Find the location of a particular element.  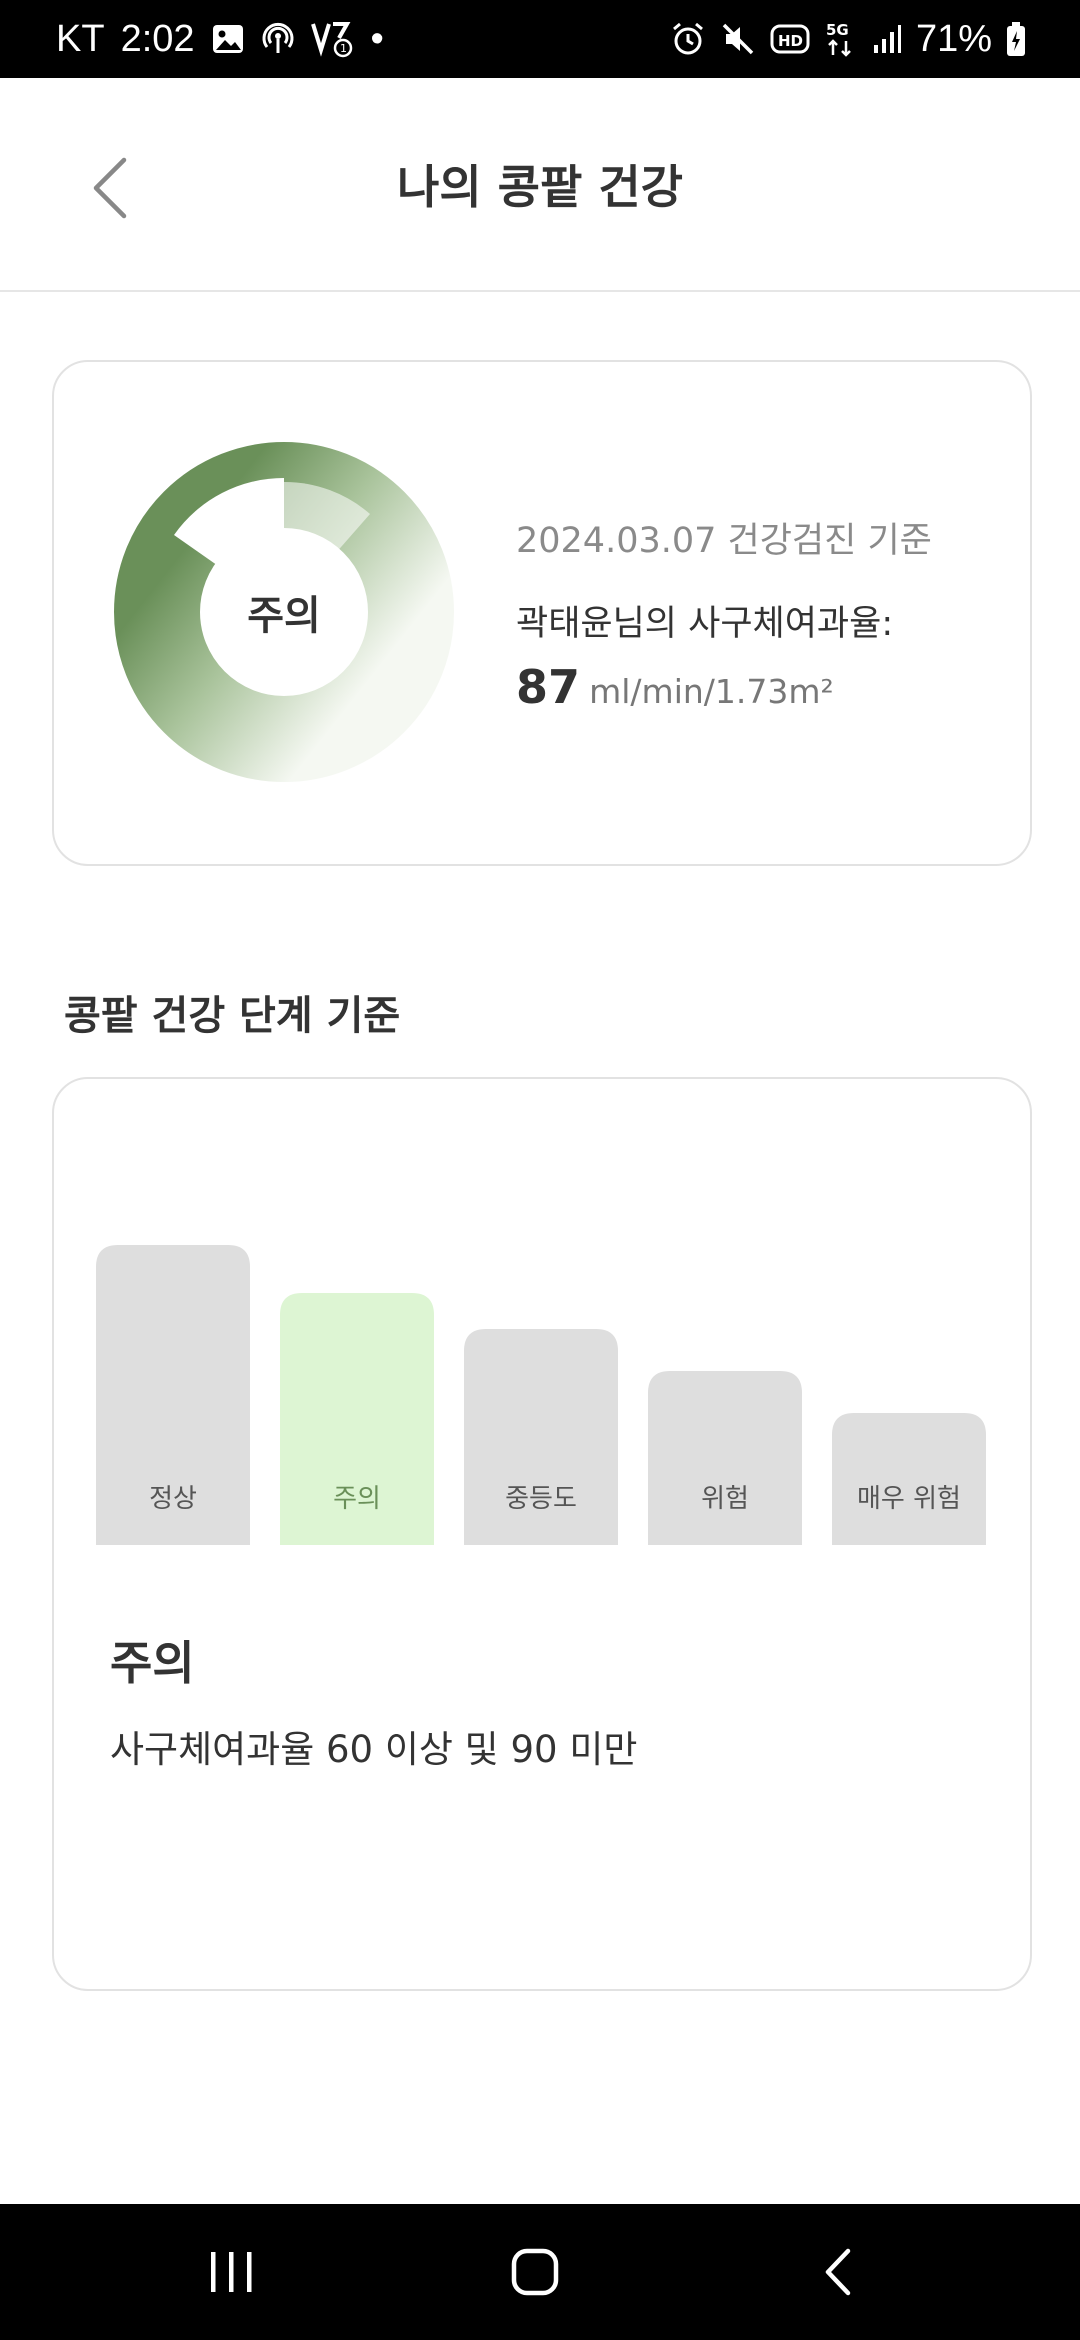

page-title: 나의 콩팥 건강 is located at coordinates (540, 187).